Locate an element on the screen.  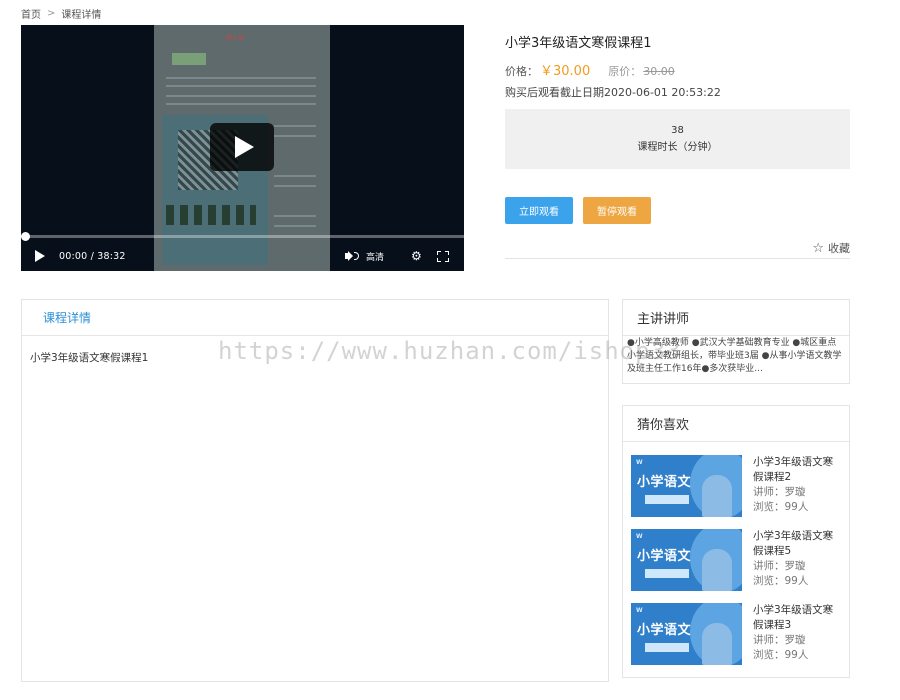
original-price: 30.00 is located at coordinates (659, 71).